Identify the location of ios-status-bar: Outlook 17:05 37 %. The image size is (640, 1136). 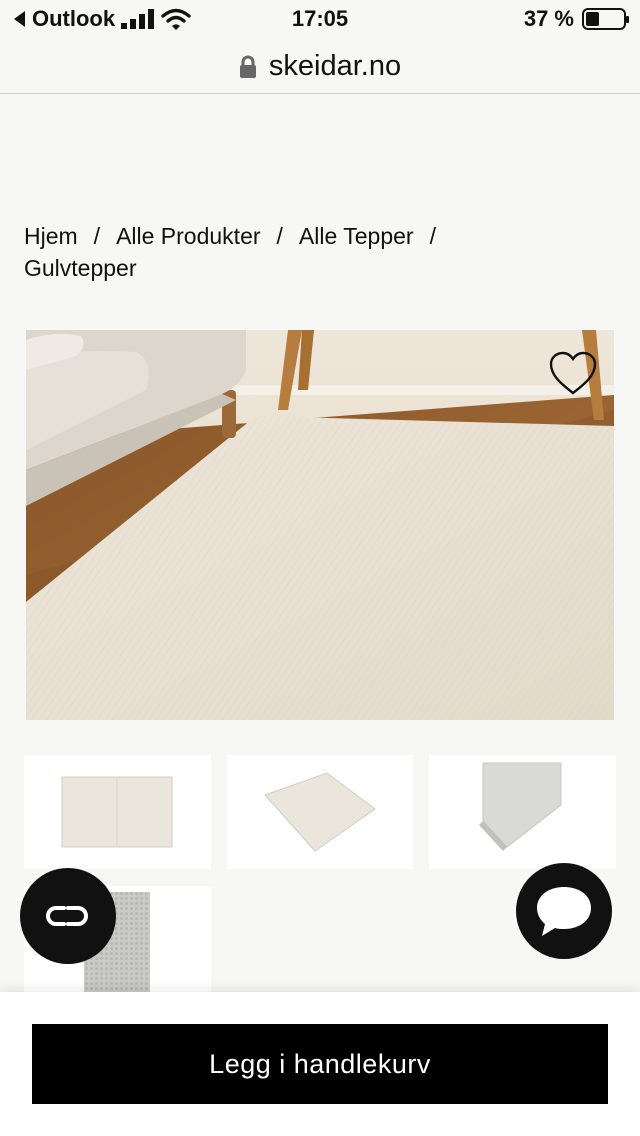
(320, 20).